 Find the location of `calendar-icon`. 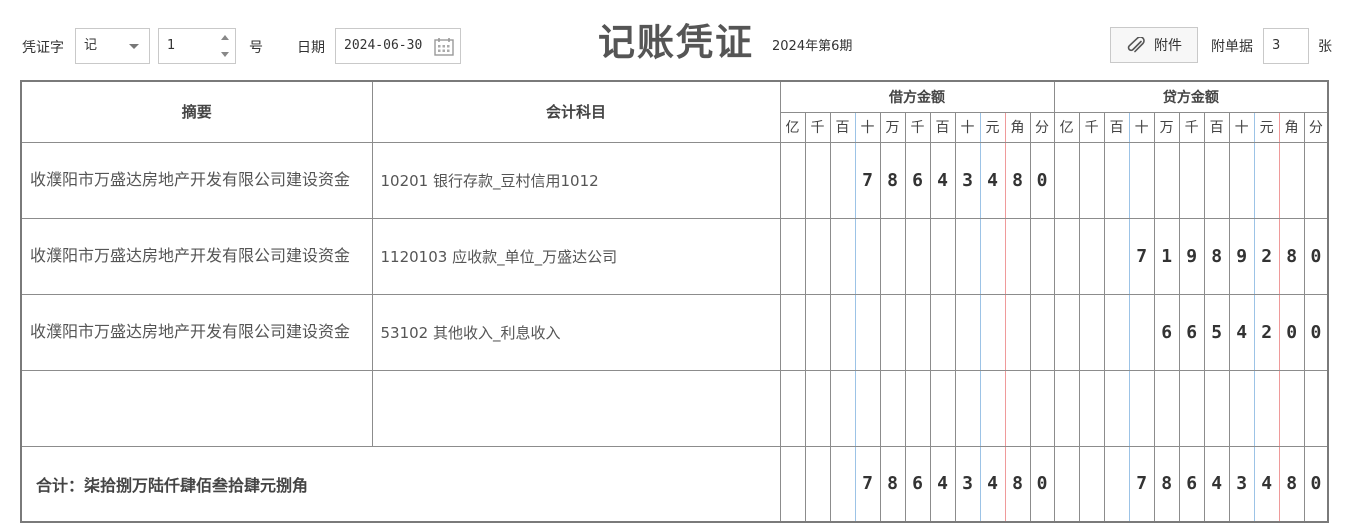

calendar-icon is located at coordinates (444, 46).